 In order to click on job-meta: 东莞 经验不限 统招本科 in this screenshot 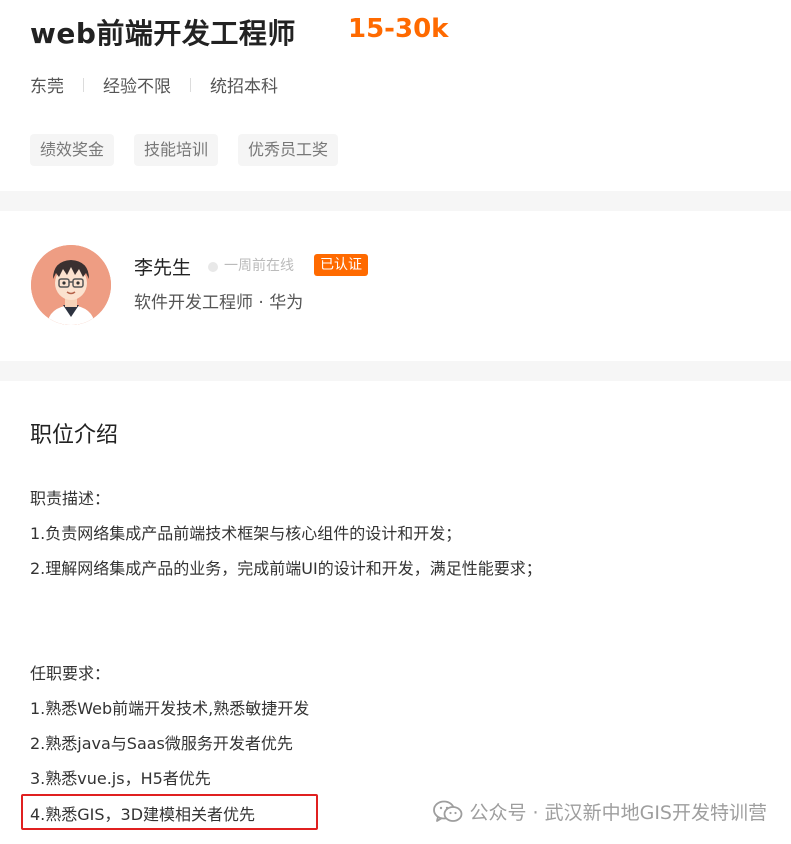, I will do `click(154, 84)`.